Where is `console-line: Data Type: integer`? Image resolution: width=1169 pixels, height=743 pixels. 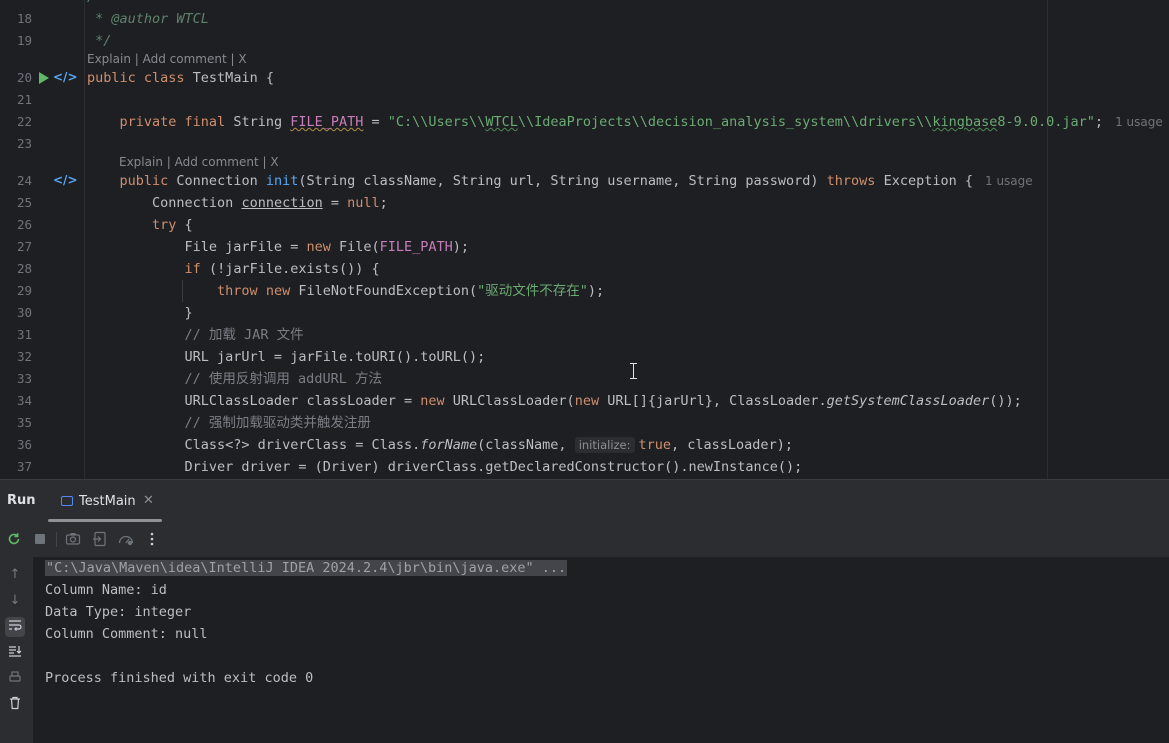 console-line: Data Type: integer is located at coordinates (118, 612).